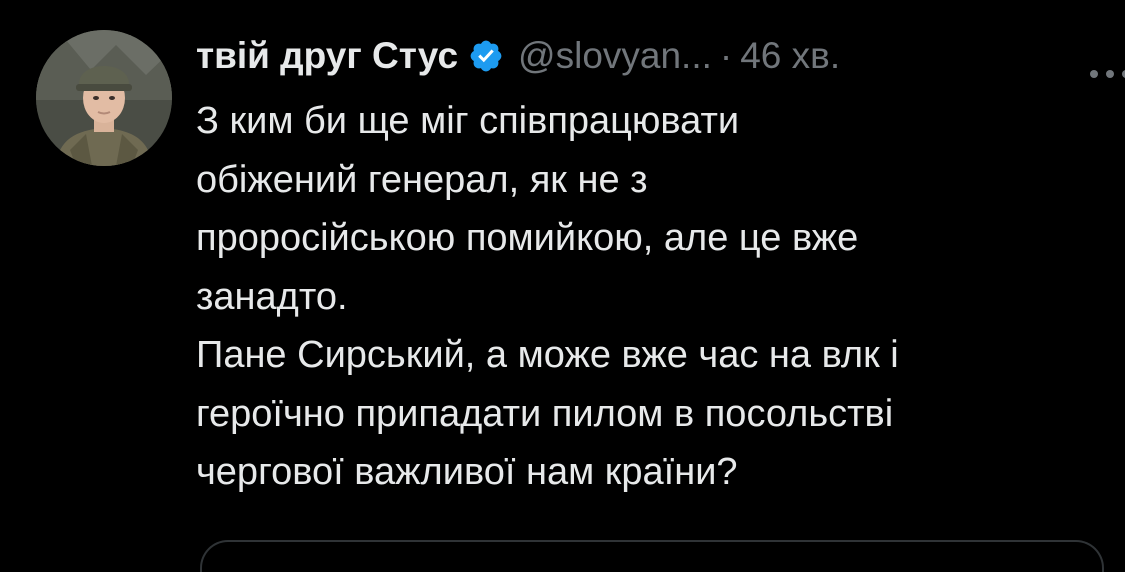 This screenshot has height=572, width=1125. I want to click on media-card-edge, so click(652, 556).